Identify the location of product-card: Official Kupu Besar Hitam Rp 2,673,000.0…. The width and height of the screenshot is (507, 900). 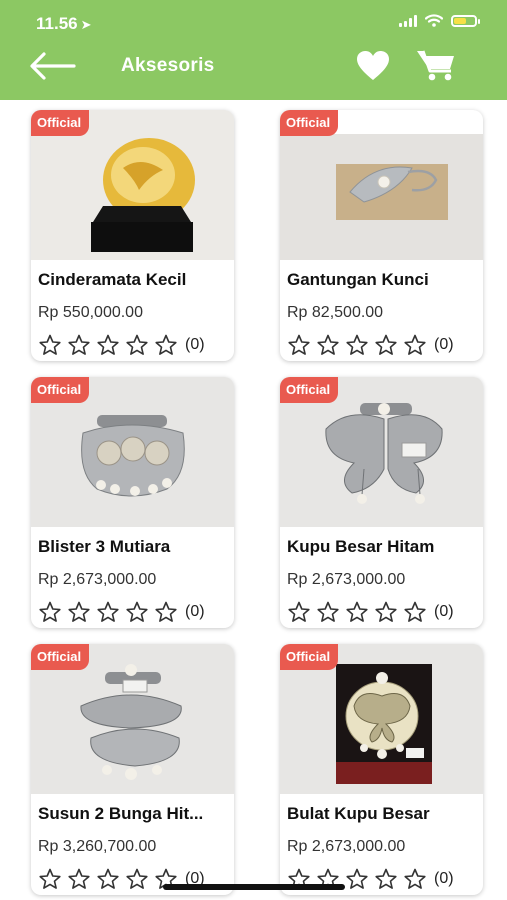
(381, 502).